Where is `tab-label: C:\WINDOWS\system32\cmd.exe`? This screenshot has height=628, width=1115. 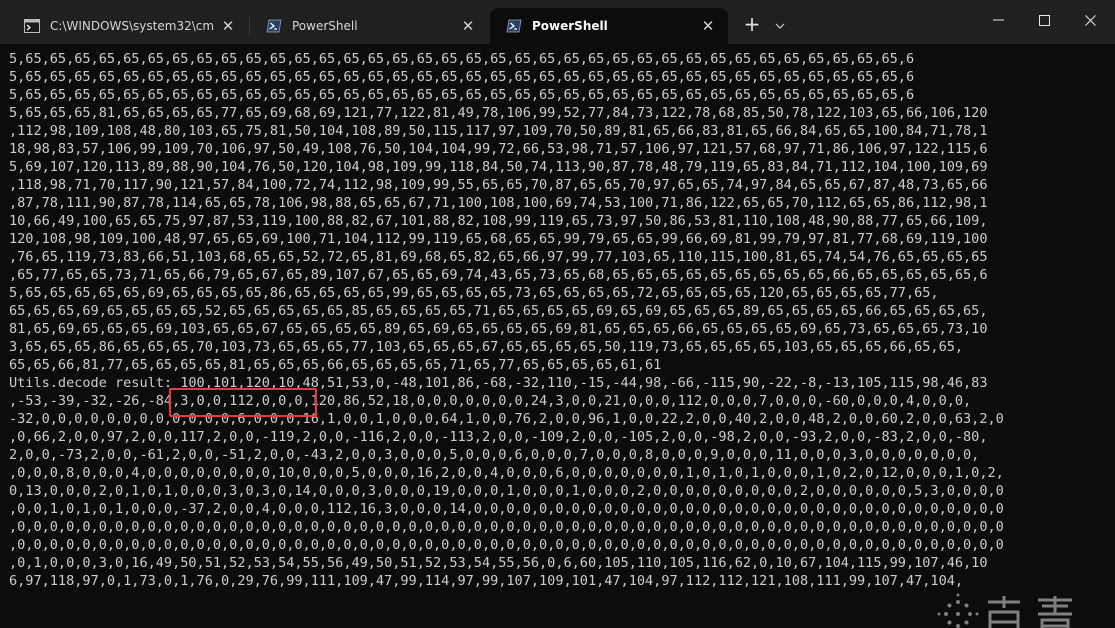 tab-label: C:\WINDOWS\system32\cmd.exe is located at coordinates (132, 26).